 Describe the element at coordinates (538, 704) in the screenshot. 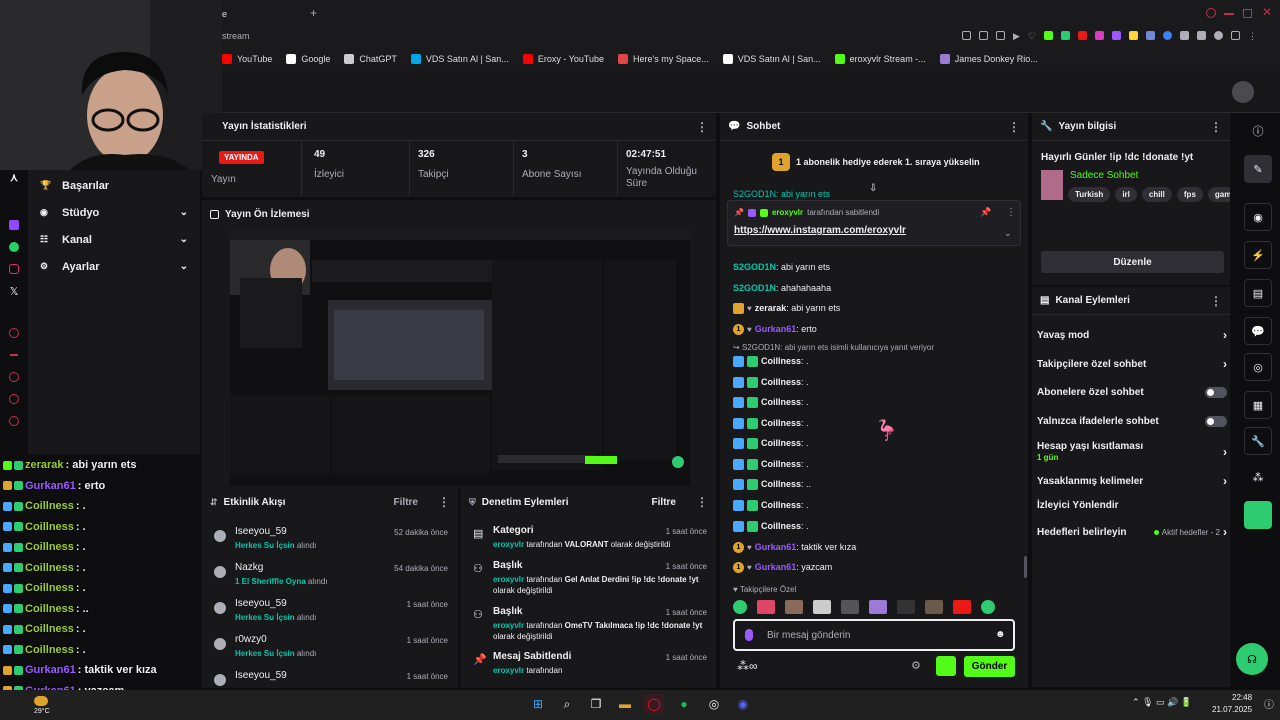

I see `start-icon: ⊞` at that location.